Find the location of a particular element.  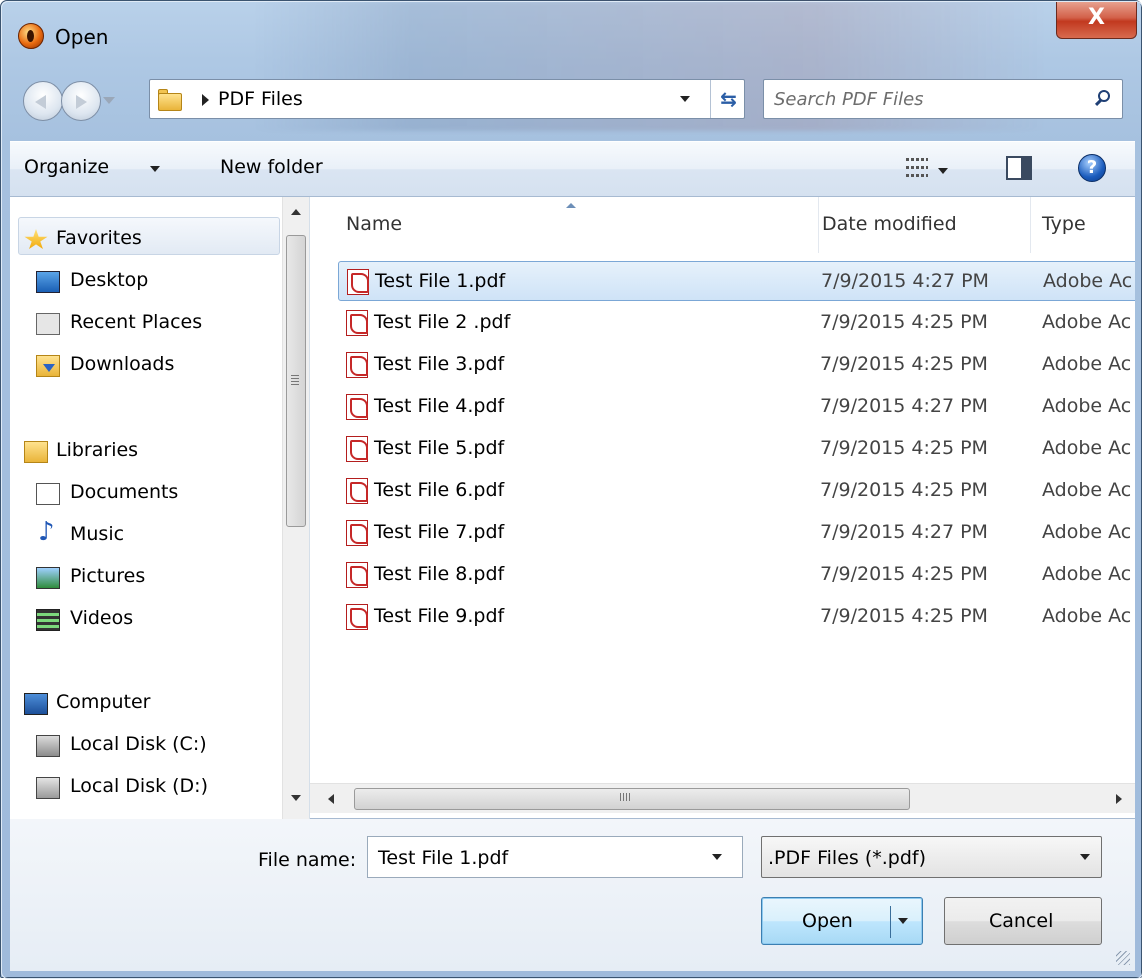

sidebar-item-label: Music is located at coordinates (97, 534).